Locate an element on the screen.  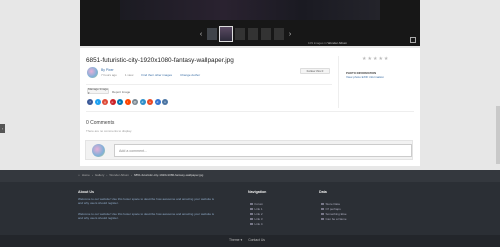
twitter-icon: t is located at coordinates (97, 102).